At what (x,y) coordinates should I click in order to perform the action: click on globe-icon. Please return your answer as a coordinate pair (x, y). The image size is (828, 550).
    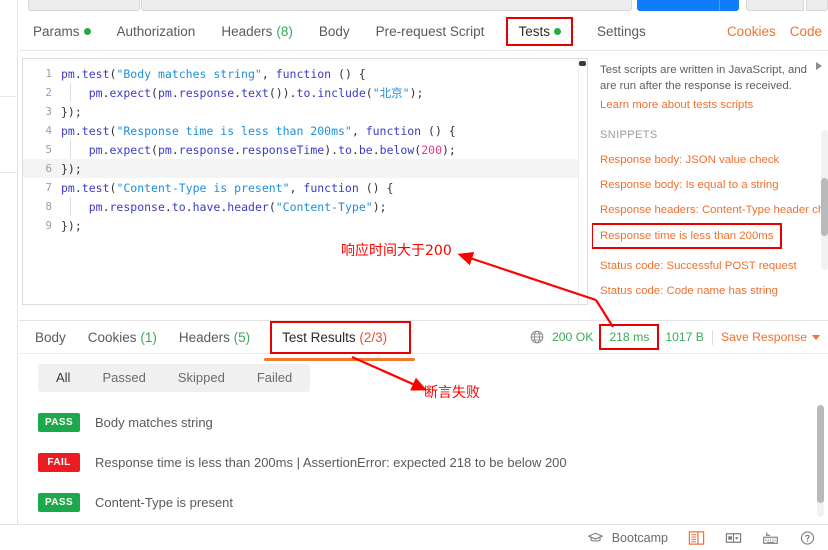
    Looking at the image, I should click on (537, 337).